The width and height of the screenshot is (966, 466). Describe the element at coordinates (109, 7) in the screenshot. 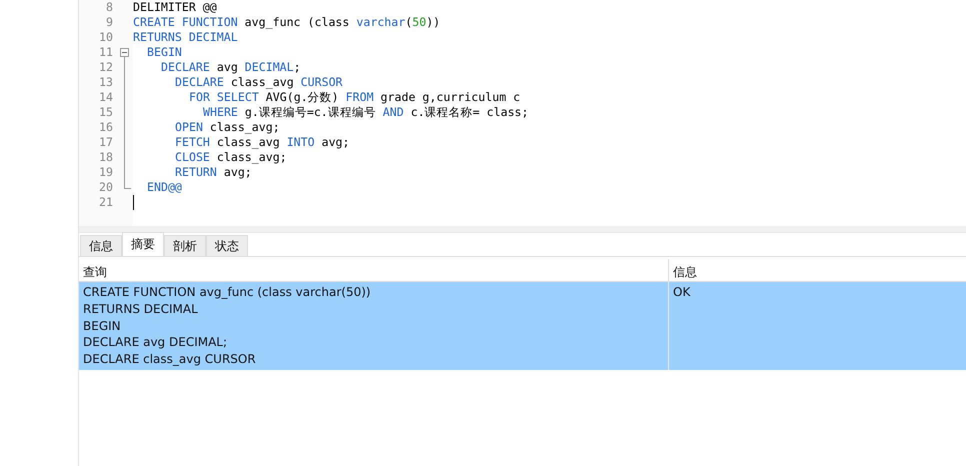

I see `line-number: 8` at that location.